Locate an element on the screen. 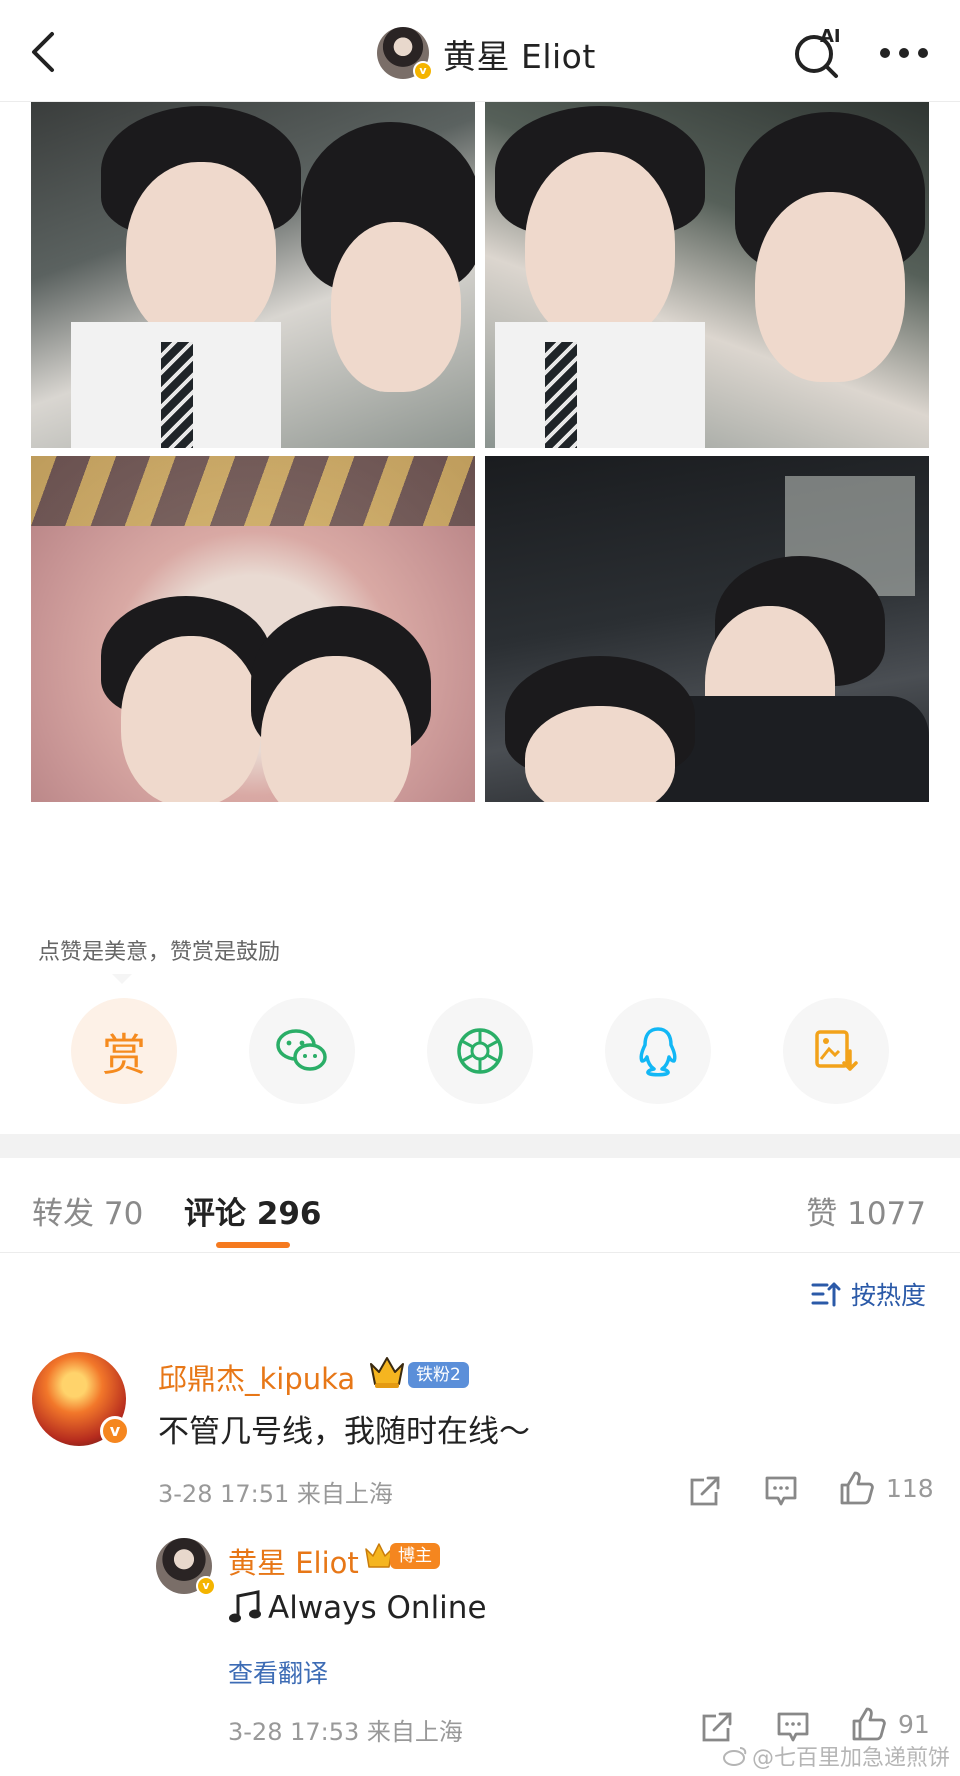  comment-text: 不管几号线，我随时在线～ is located at coordinates (344, 1432).